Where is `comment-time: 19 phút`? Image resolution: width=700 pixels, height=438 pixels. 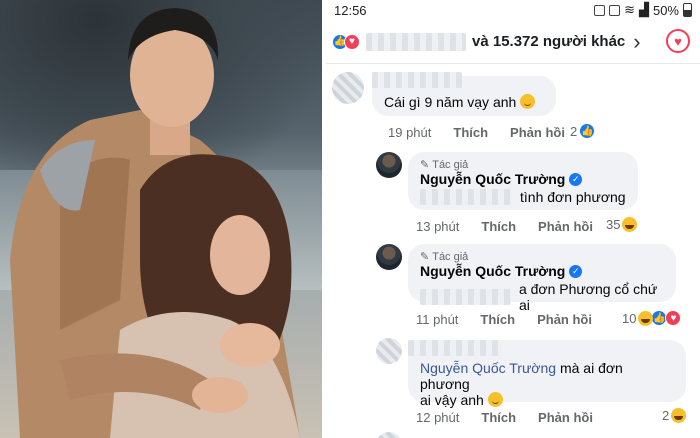
comment-time: 19 phút is located at coordinates (410, 132).